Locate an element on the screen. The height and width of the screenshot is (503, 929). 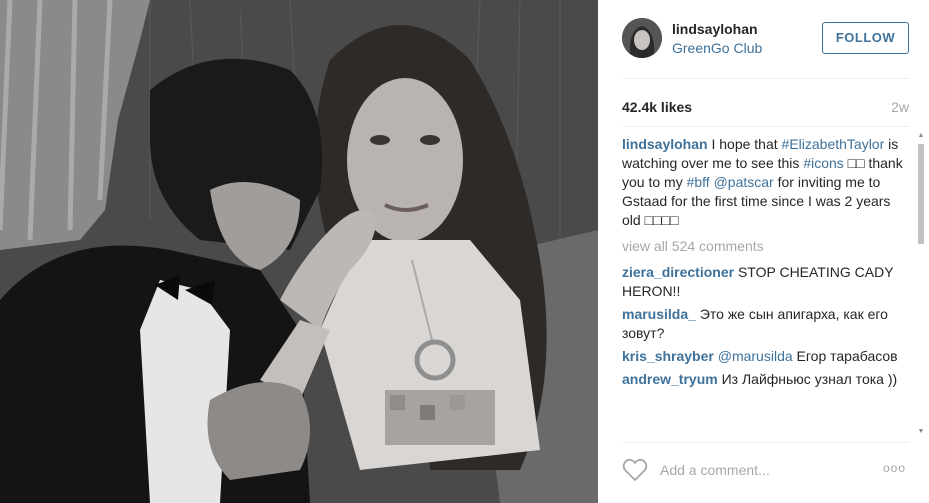
mention-link: @patscar is located at coordinates (744, 182).